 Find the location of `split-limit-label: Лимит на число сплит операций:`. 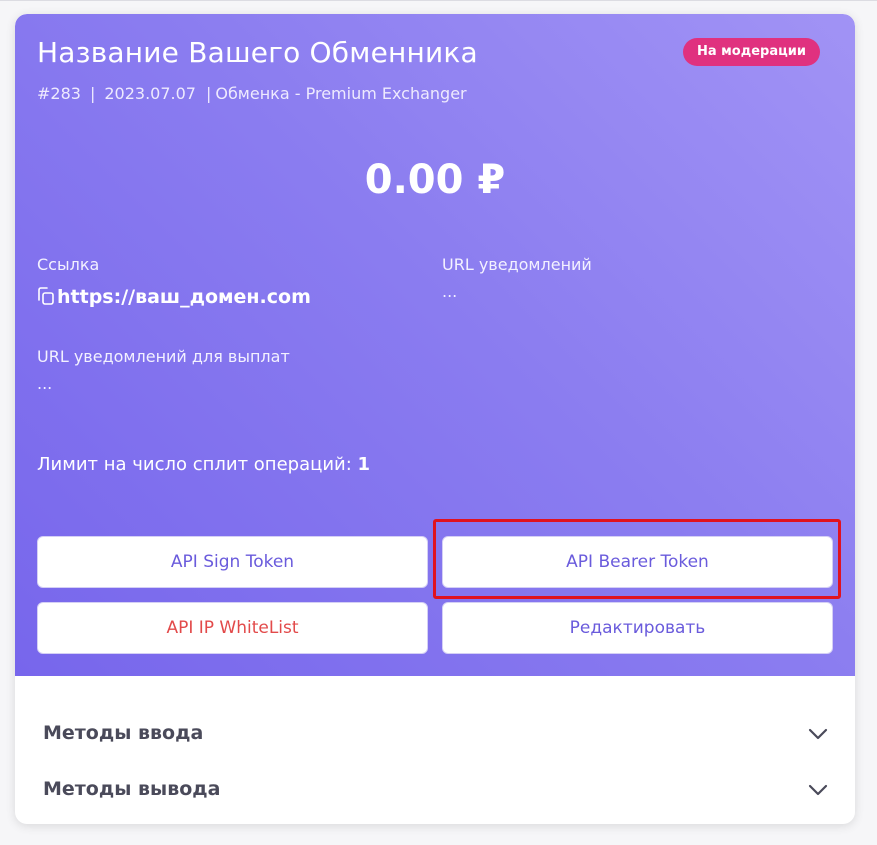

split-limit-label: Лимит на число сплит операций: is located at coordinates (194, 464).